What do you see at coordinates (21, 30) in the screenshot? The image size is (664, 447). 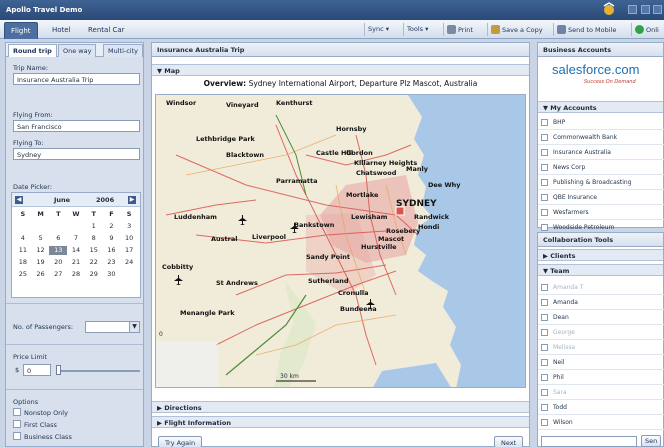 I see `tab-flight: Flight` at bounding box center [21, 30].